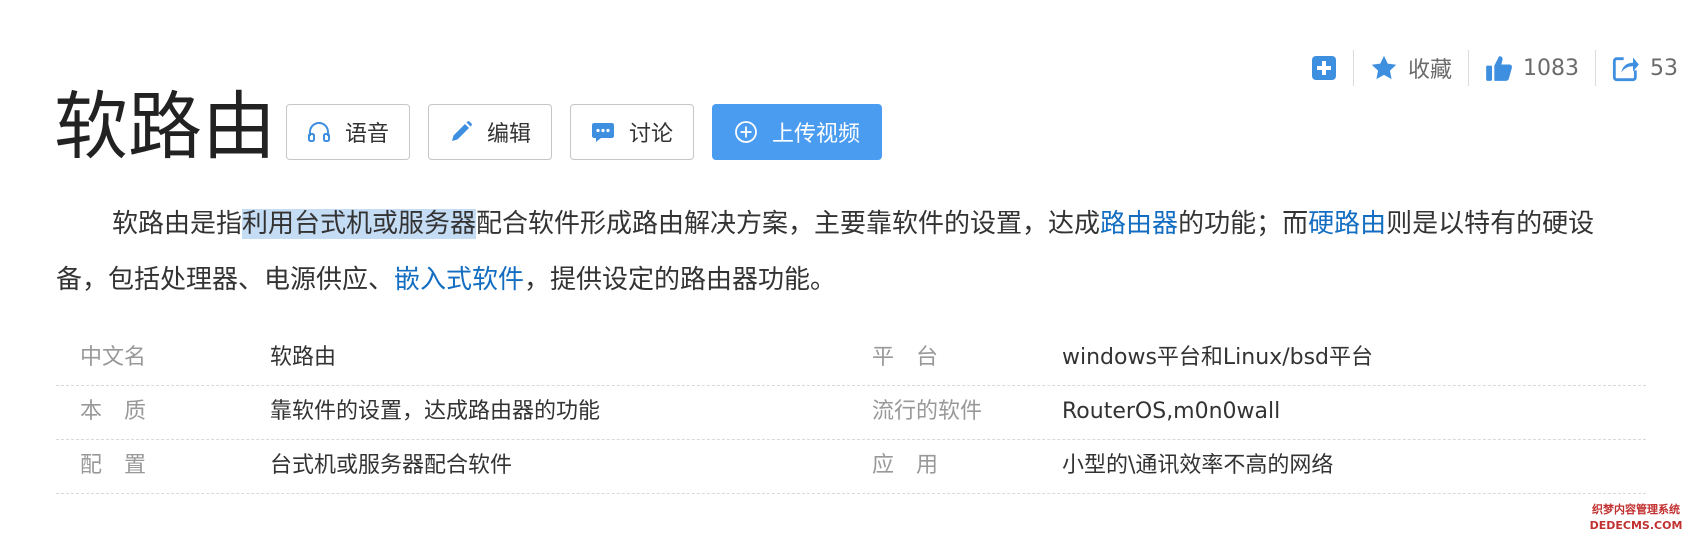 This screenshot has width=1692, height=538. Describe the element at coordinates (459, 280) in the screenshot. I see `link-embedded-software: 嵌入式软件` at that location.